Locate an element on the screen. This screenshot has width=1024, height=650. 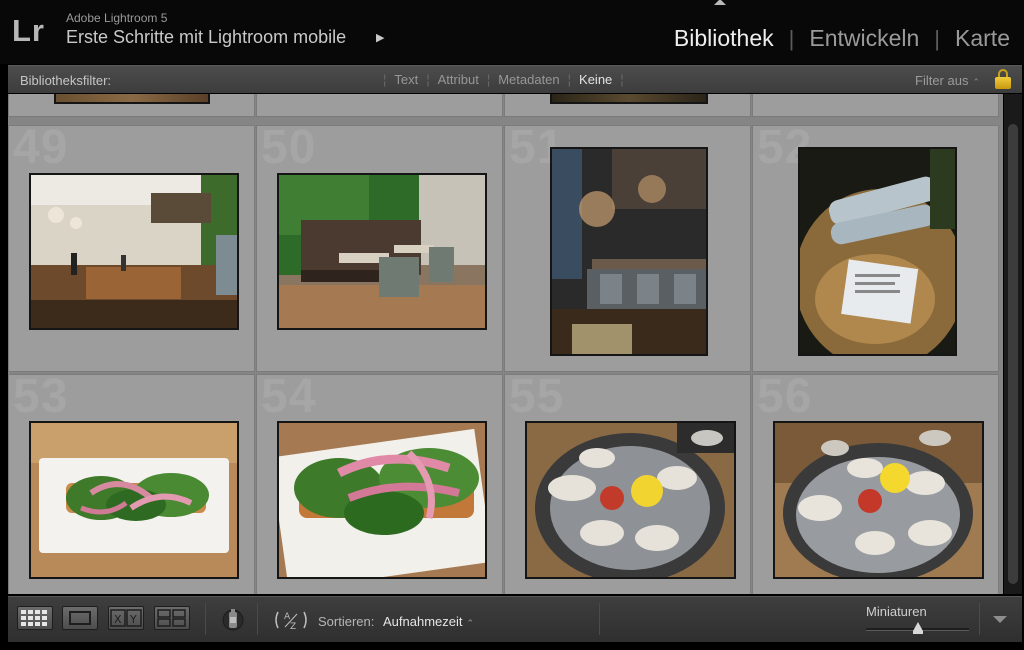
filter-bar-label: Bibliotheksfilter: is located at coordinates (66, 80).